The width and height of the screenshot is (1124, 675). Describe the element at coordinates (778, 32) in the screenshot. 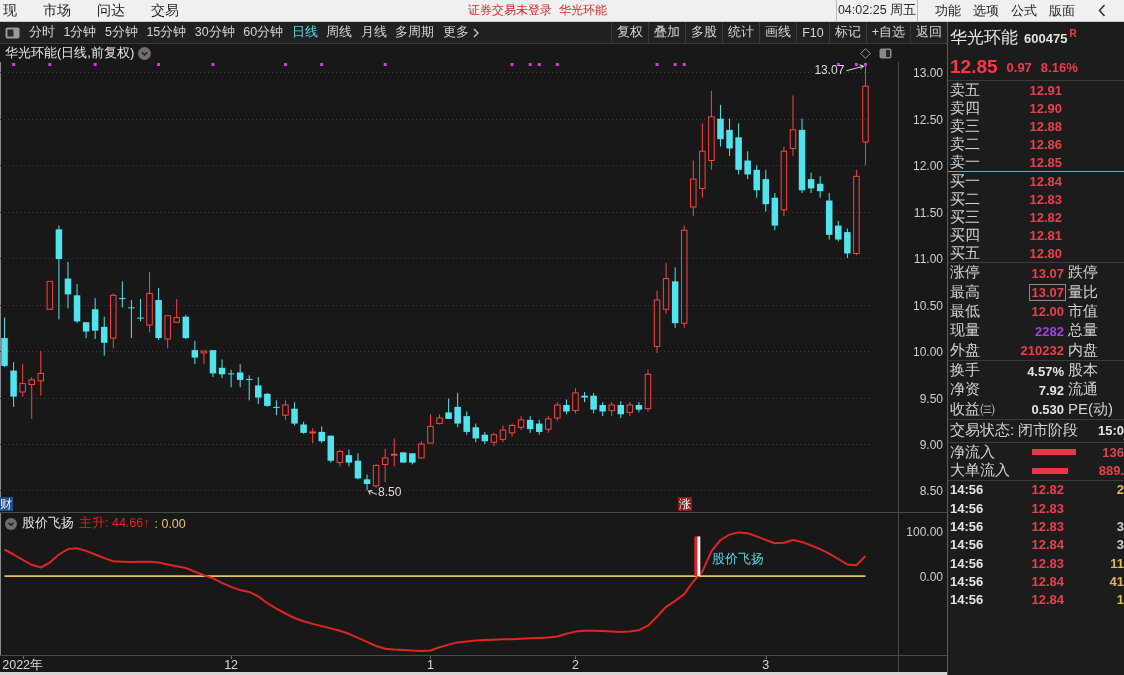

I see `toolbar-button: 画线` at that location.